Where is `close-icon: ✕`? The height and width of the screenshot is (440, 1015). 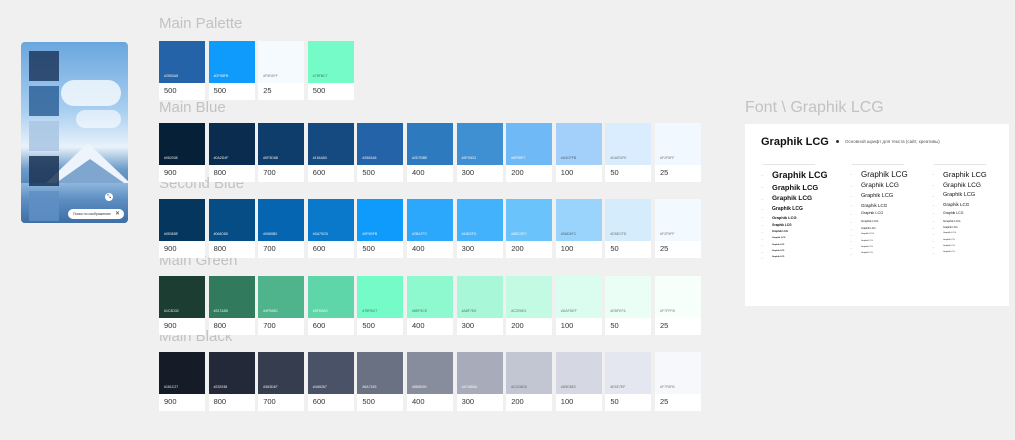 close-icon: ✕ is located at coordinates (117, 214).